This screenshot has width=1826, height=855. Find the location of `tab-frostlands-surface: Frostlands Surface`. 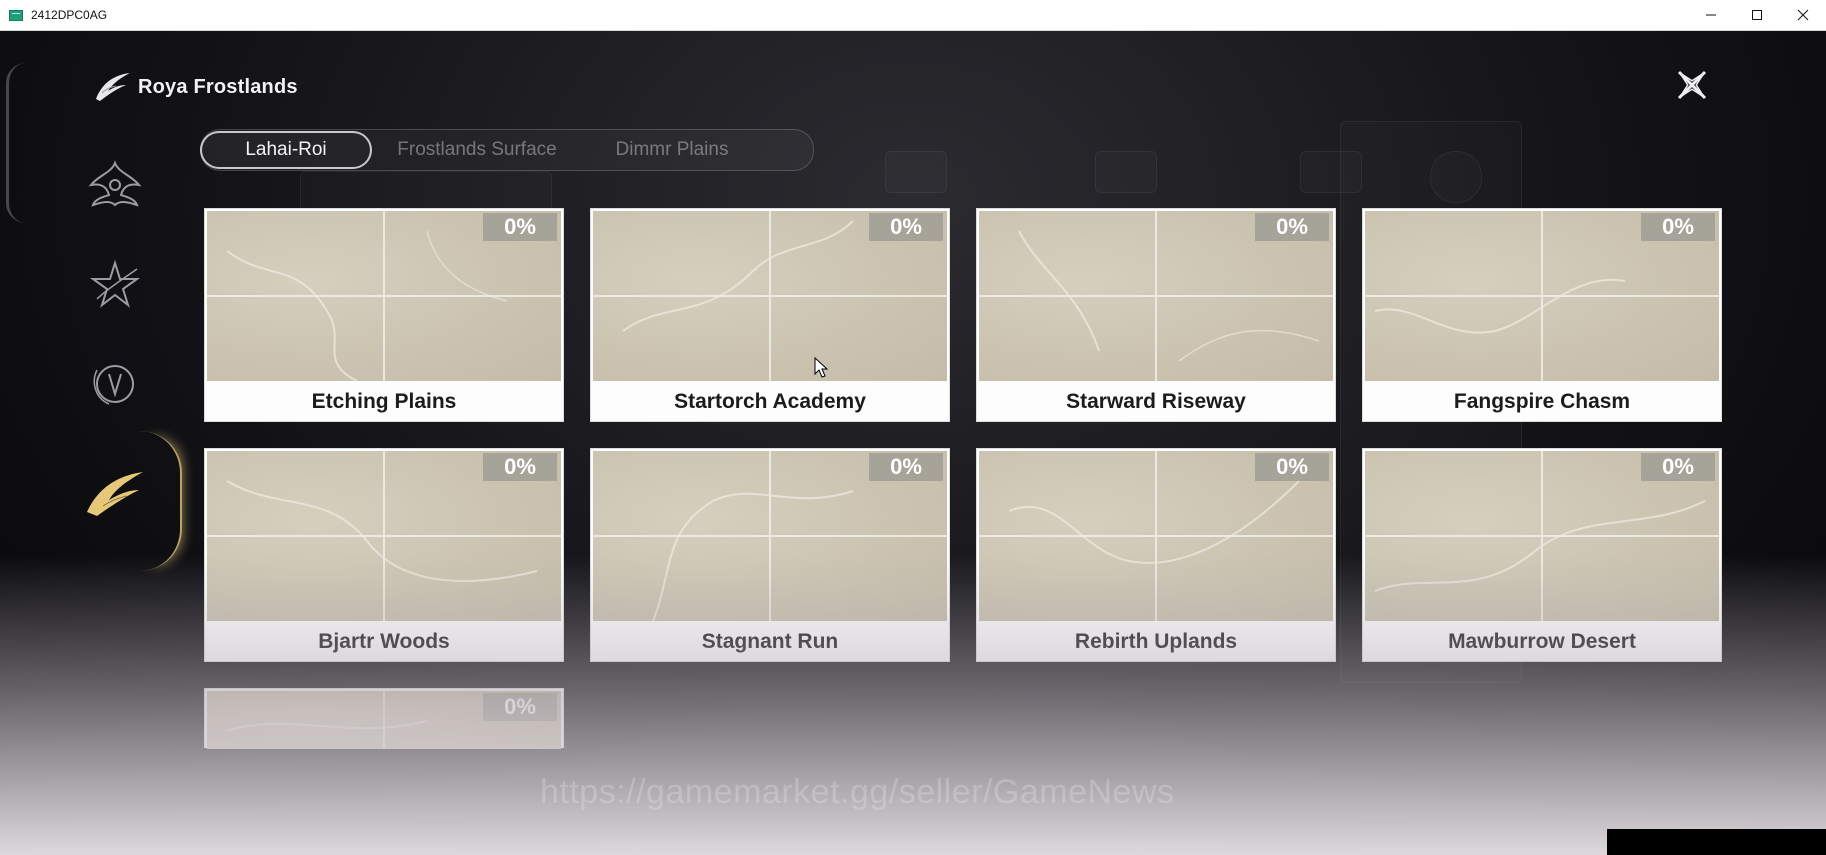

tab-frostlands-surface: Frostlands Surface is located at coordinates (477, 150).